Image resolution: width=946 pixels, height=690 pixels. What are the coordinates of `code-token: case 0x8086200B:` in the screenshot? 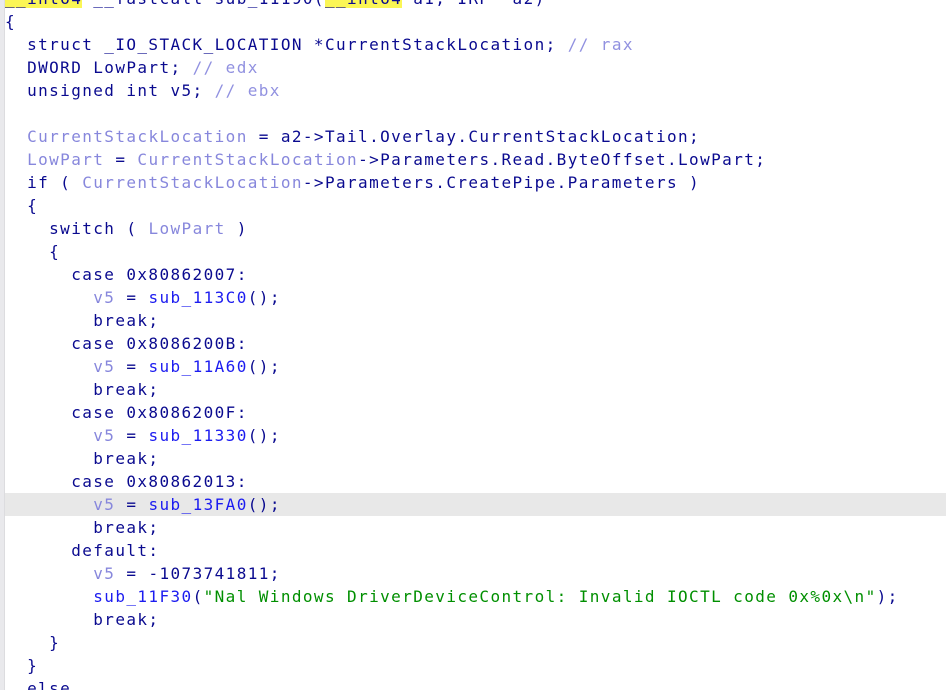 It's located at (126, 343).